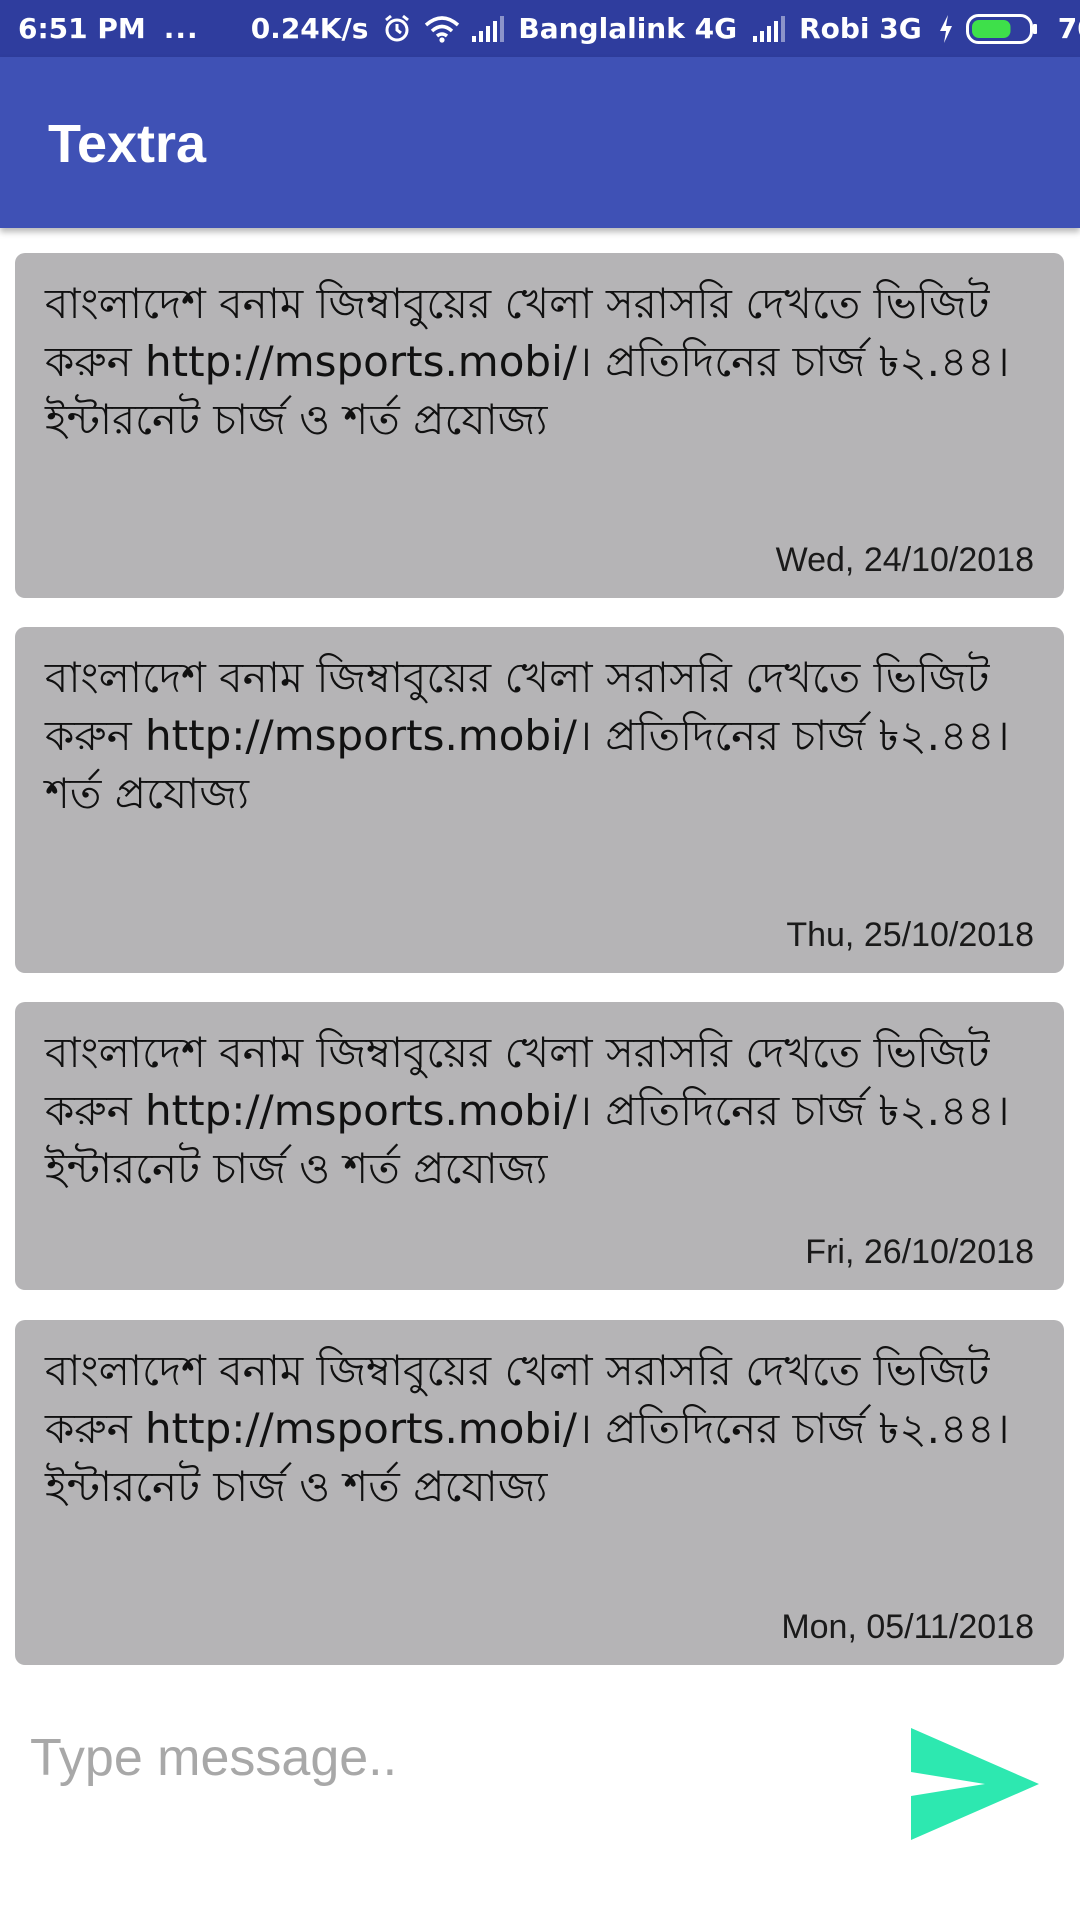 The height and width of the screenshot is (1920, 1080). Describe the element at coordinates (904, 560) in the screenshot. I see `message-date: Wed, 24/10/2018` at that location.